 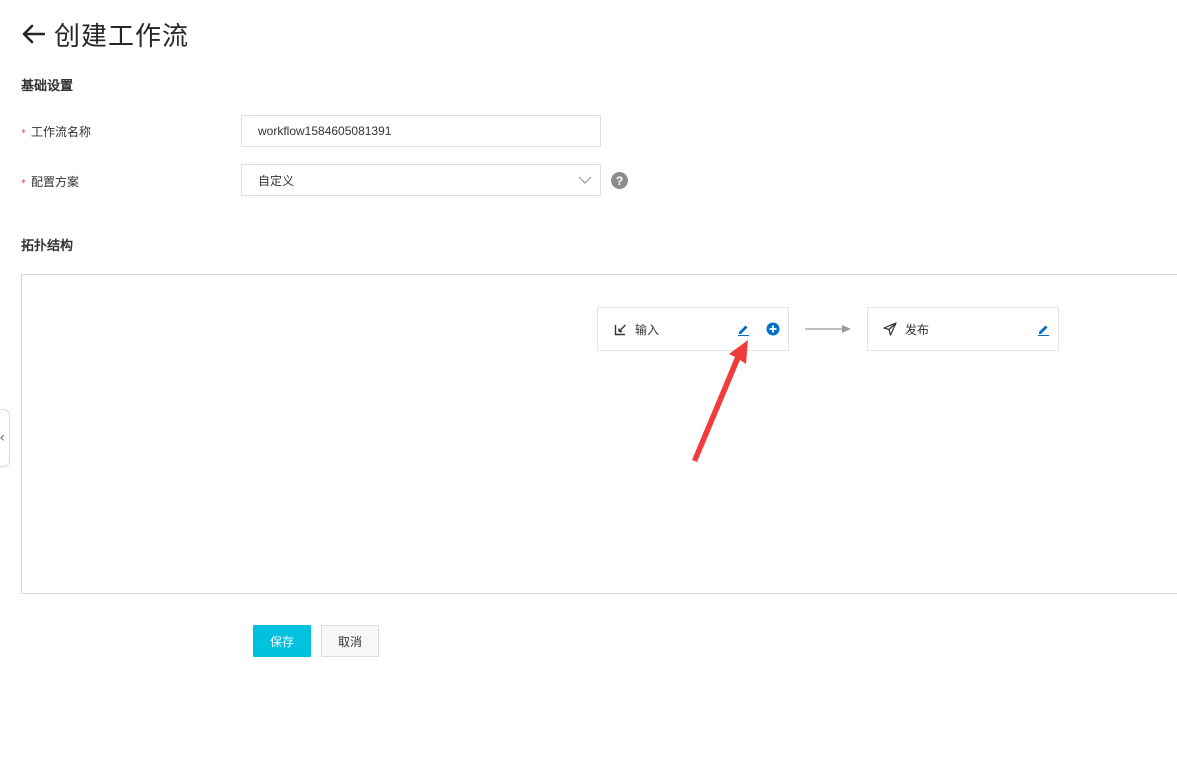 I want to click on chevron-down-icon, so click(x=585, y=181).